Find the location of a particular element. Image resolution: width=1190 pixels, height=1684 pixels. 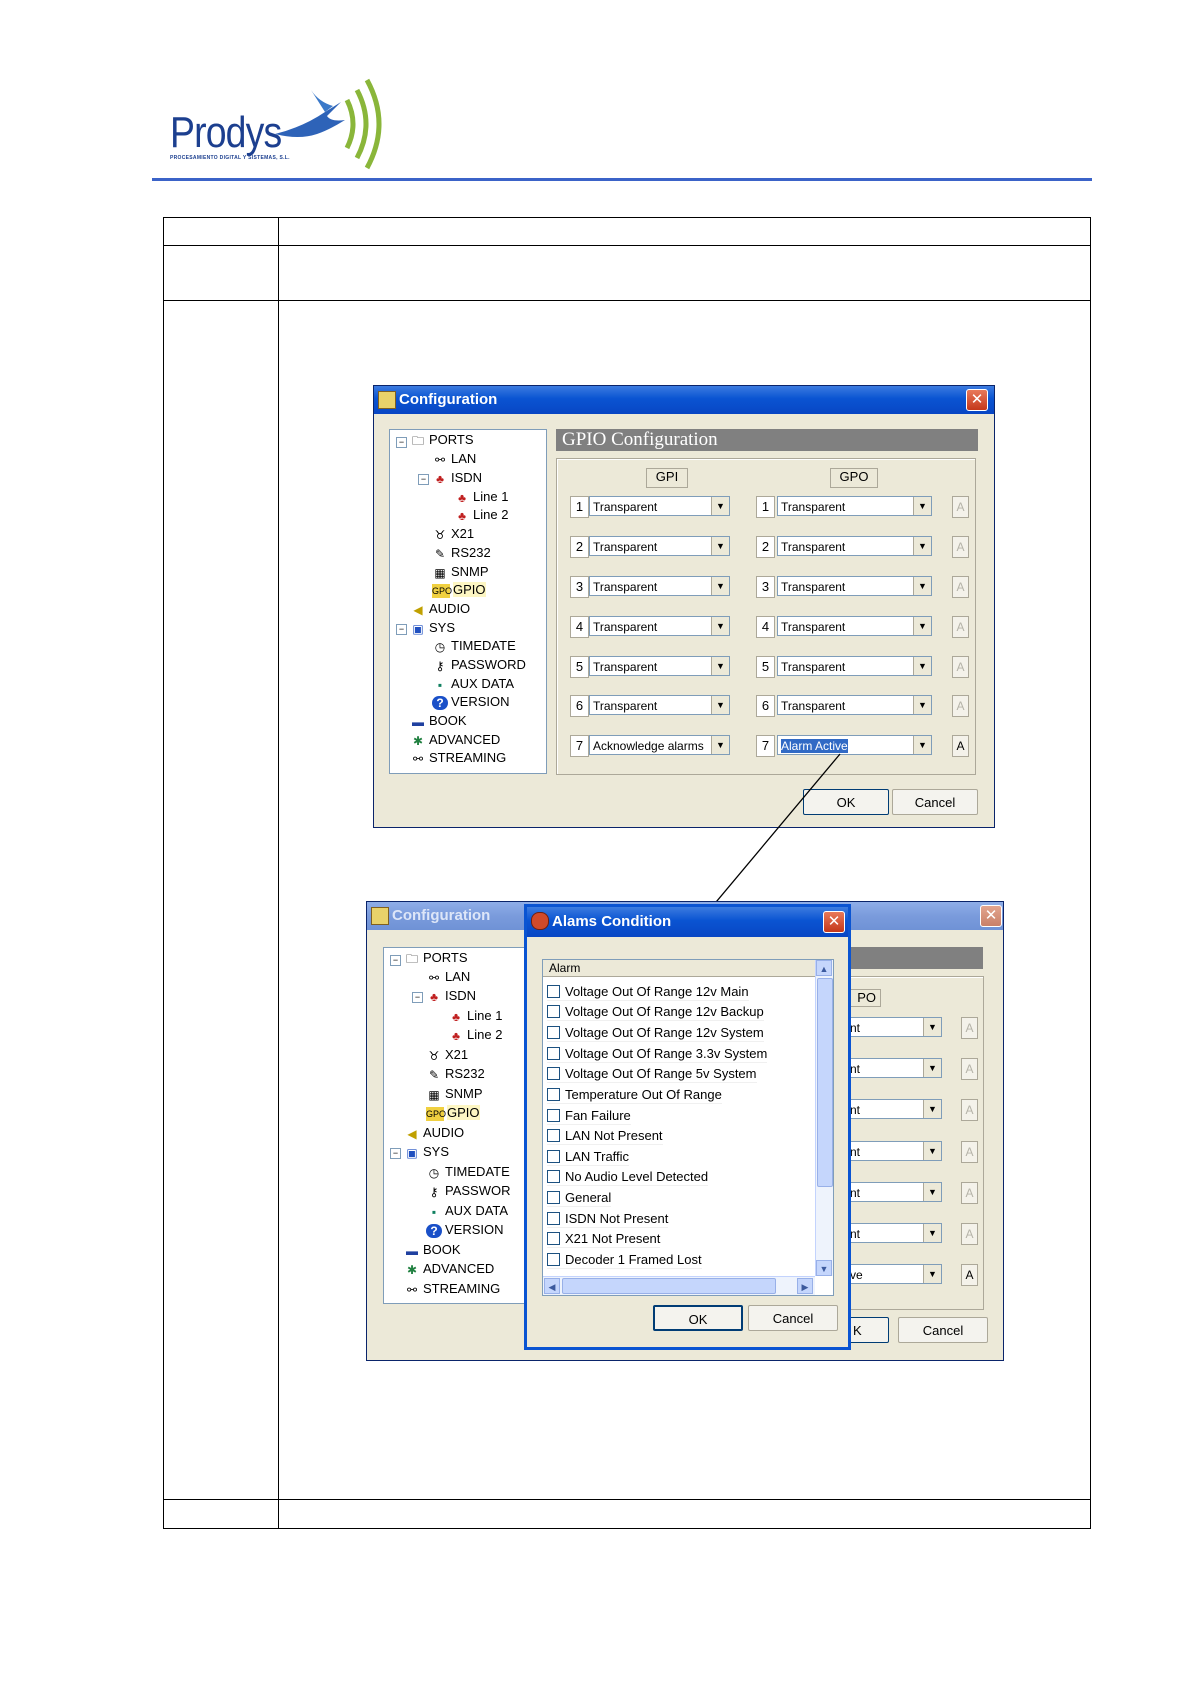

ok-button: OK is located at coordinates (698, 1318).